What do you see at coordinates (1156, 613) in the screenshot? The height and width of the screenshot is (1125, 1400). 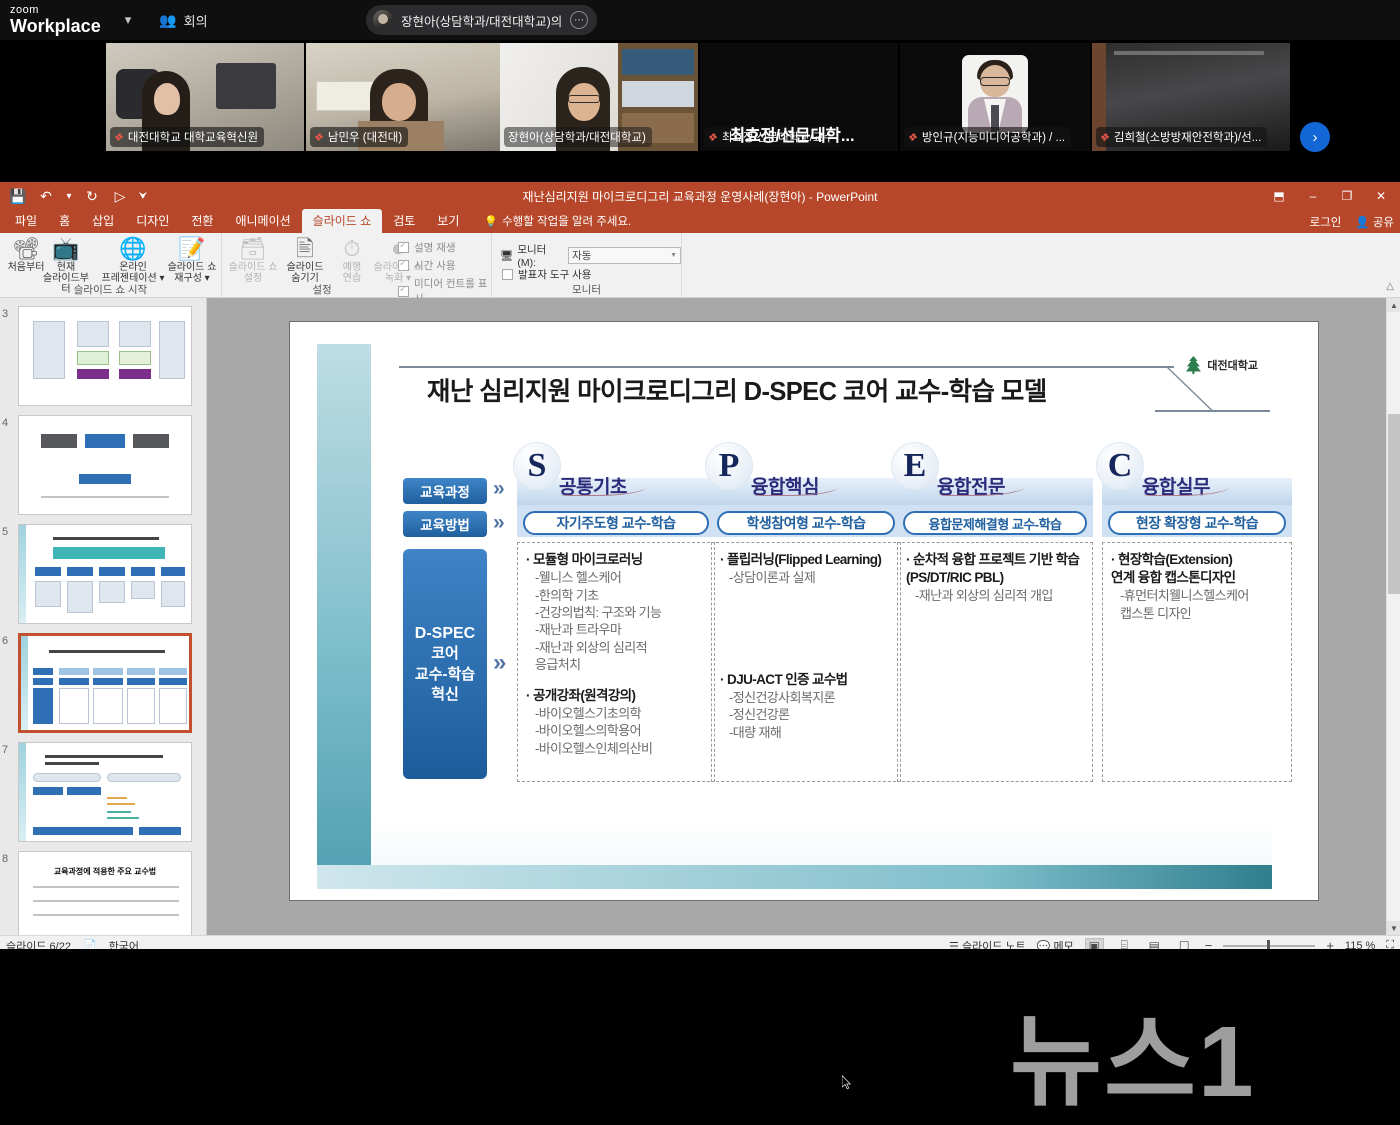 I see `group-item: 캡스톤 디자인` at bounding box center [1156, 613].